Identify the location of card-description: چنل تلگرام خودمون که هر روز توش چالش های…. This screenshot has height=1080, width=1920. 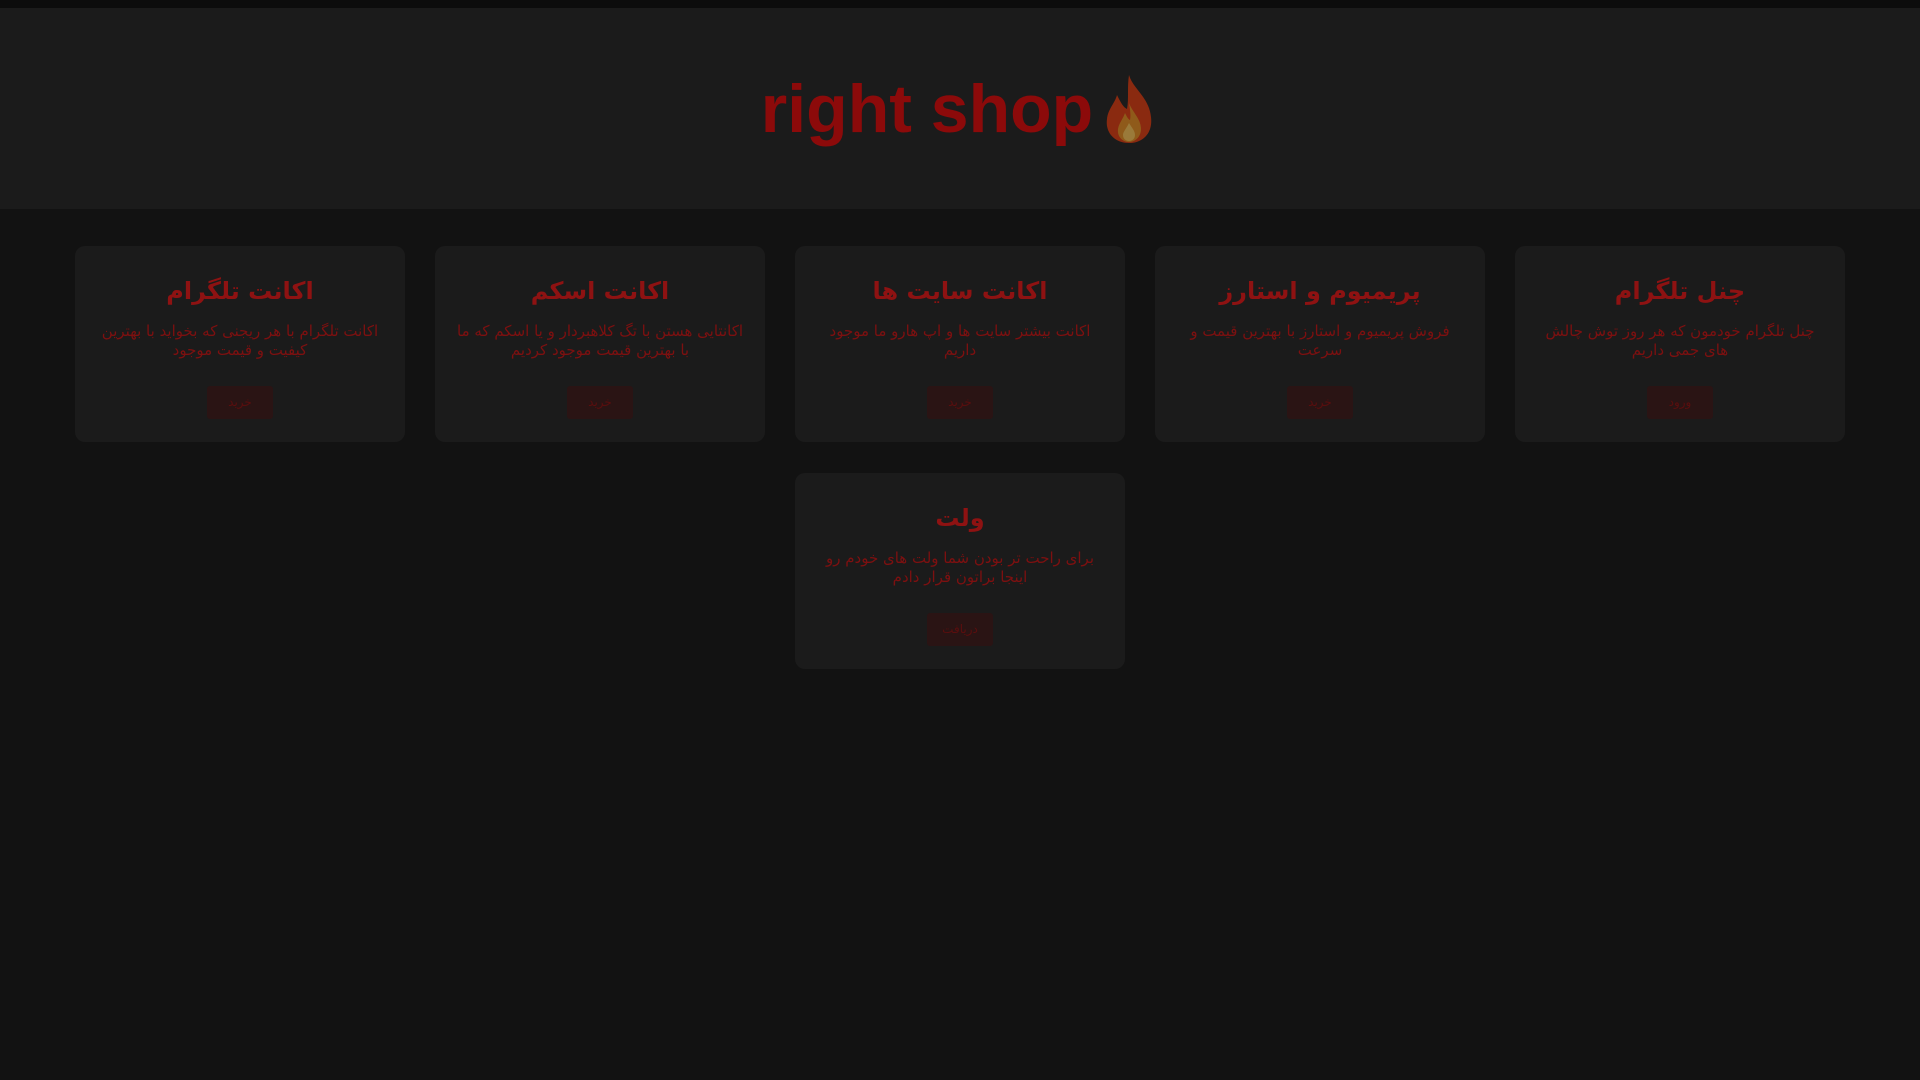
(1680, 340).